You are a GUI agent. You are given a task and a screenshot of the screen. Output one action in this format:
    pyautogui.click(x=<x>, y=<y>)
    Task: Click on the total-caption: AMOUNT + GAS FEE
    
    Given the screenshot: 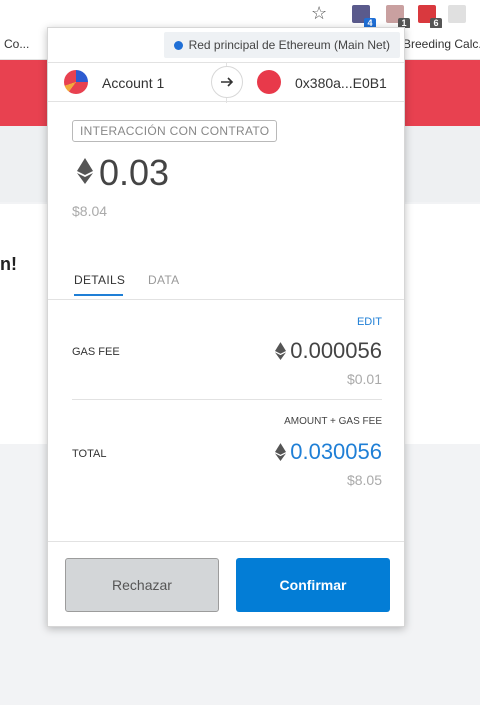 What is the action you would take?
    pyautogui.click(x=333, y=421)
    